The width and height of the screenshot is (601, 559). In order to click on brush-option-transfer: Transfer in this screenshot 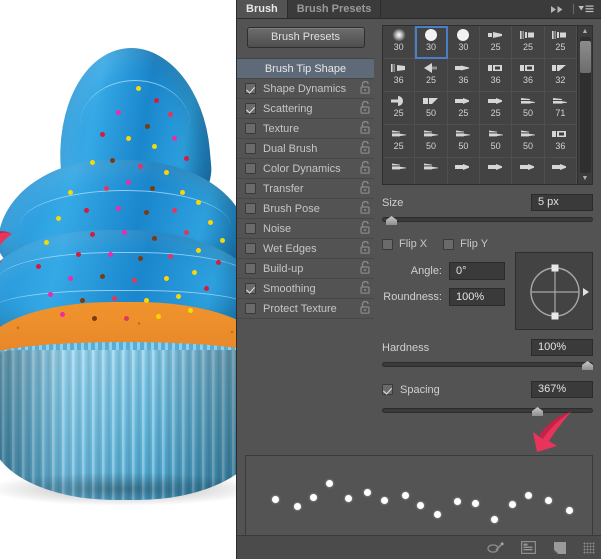, I will do `click(305, 189)`.